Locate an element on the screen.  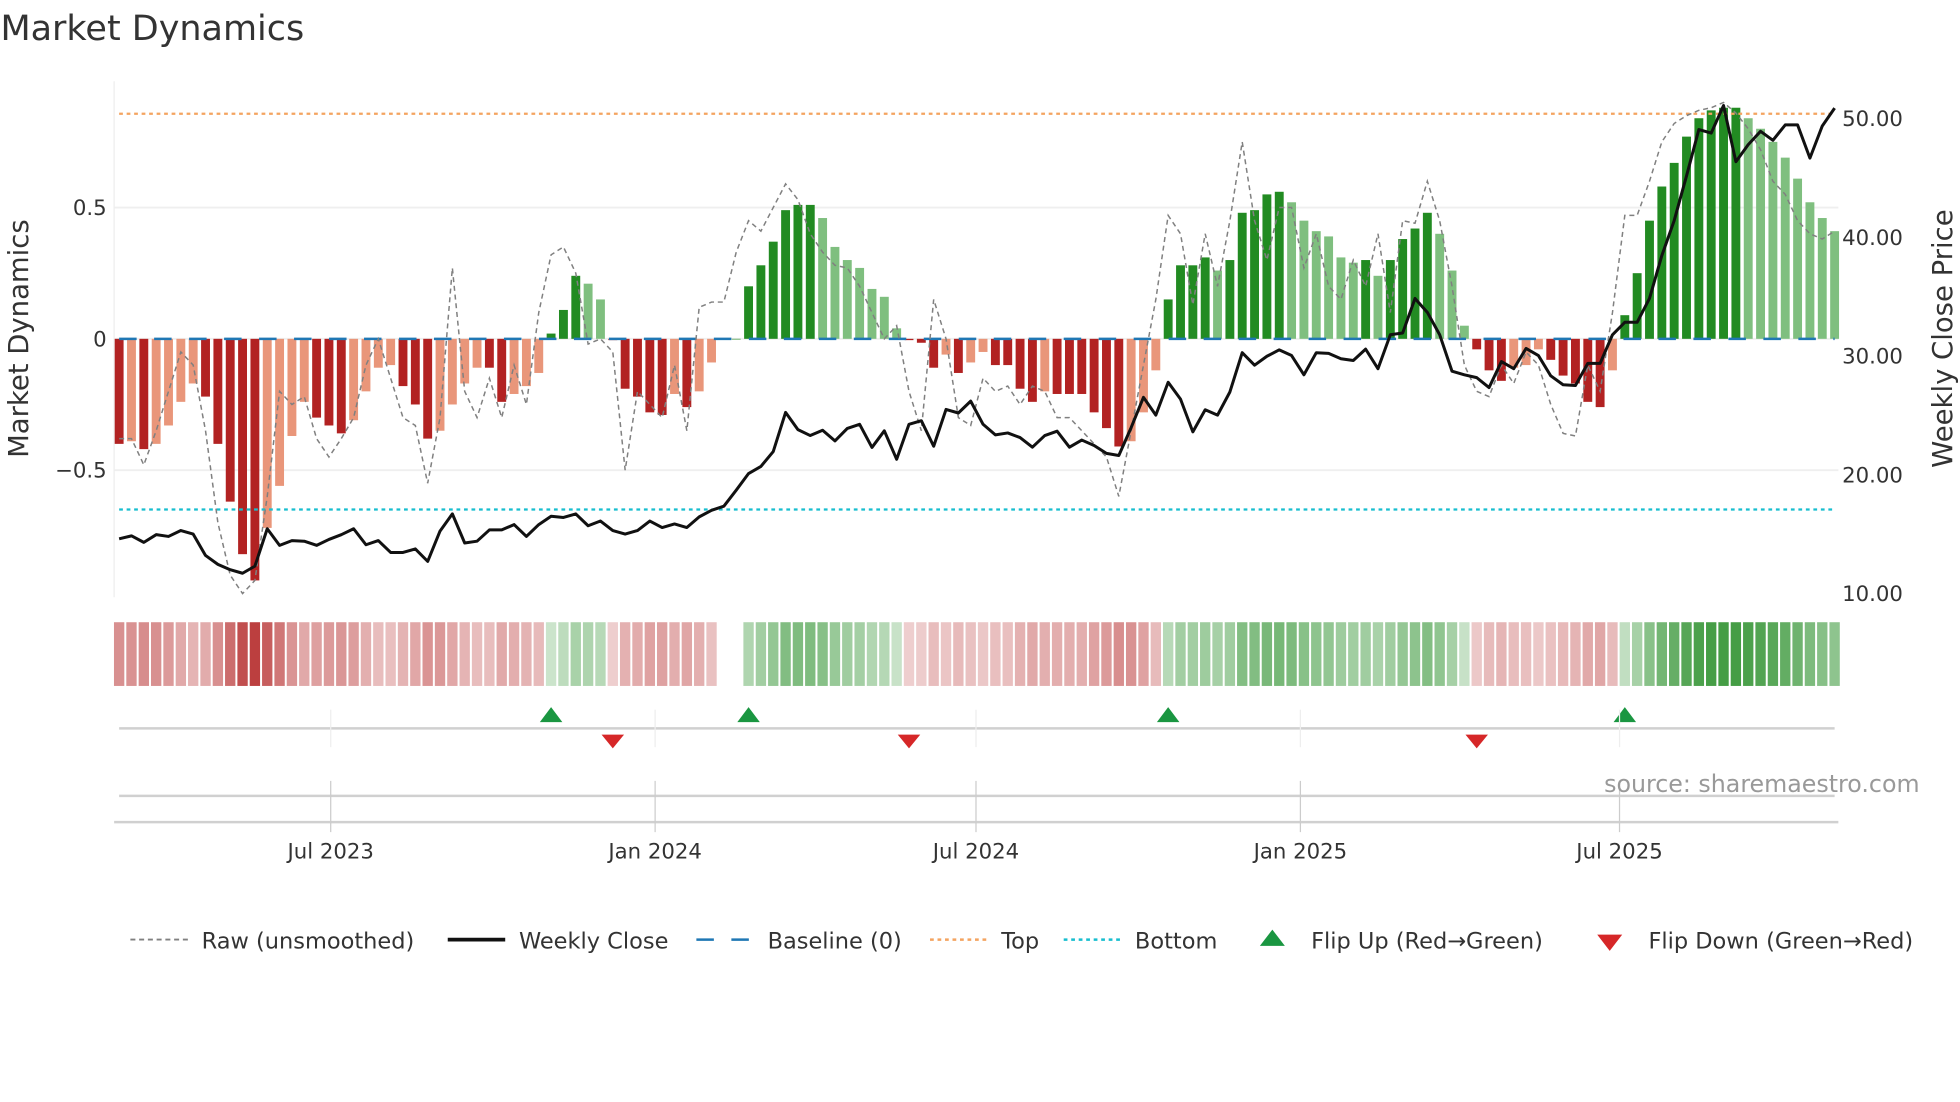
y2-tick-label: 10.00 is located at coordinates (1872, 594).